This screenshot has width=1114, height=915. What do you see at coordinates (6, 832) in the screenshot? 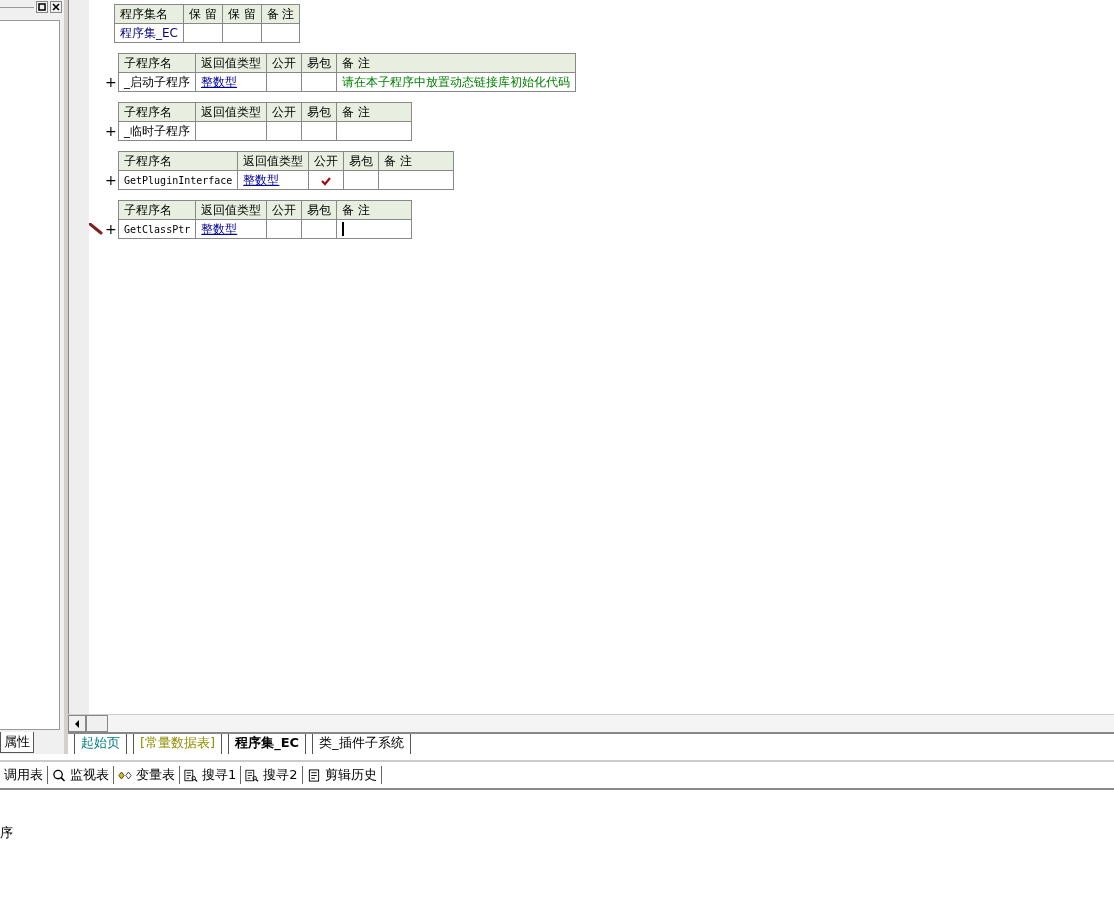
I see `output-text: 序` at bounding box center [6, 832].